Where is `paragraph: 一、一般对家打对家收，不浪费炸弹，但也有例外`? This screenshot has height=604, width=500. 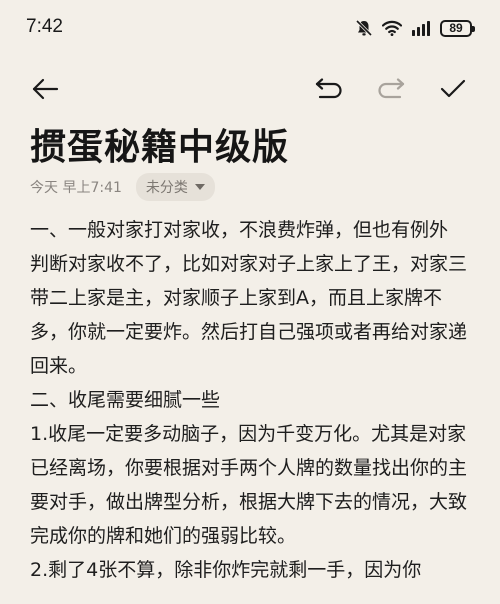 paragraph: 一、一般对家打对家收，不浪费炸弹，但也有例外 is located at coordinates (239, 230).